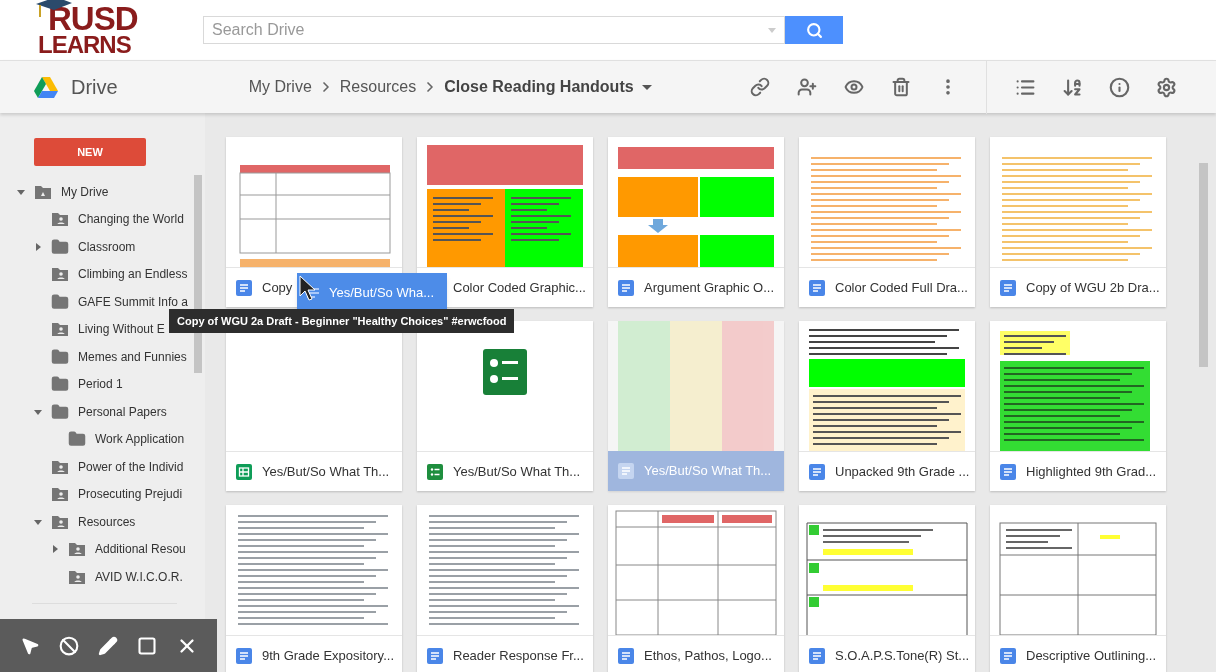 This screenshot has height=672, width=1216. I want to click on app-name: Drive, so click(94, 87).